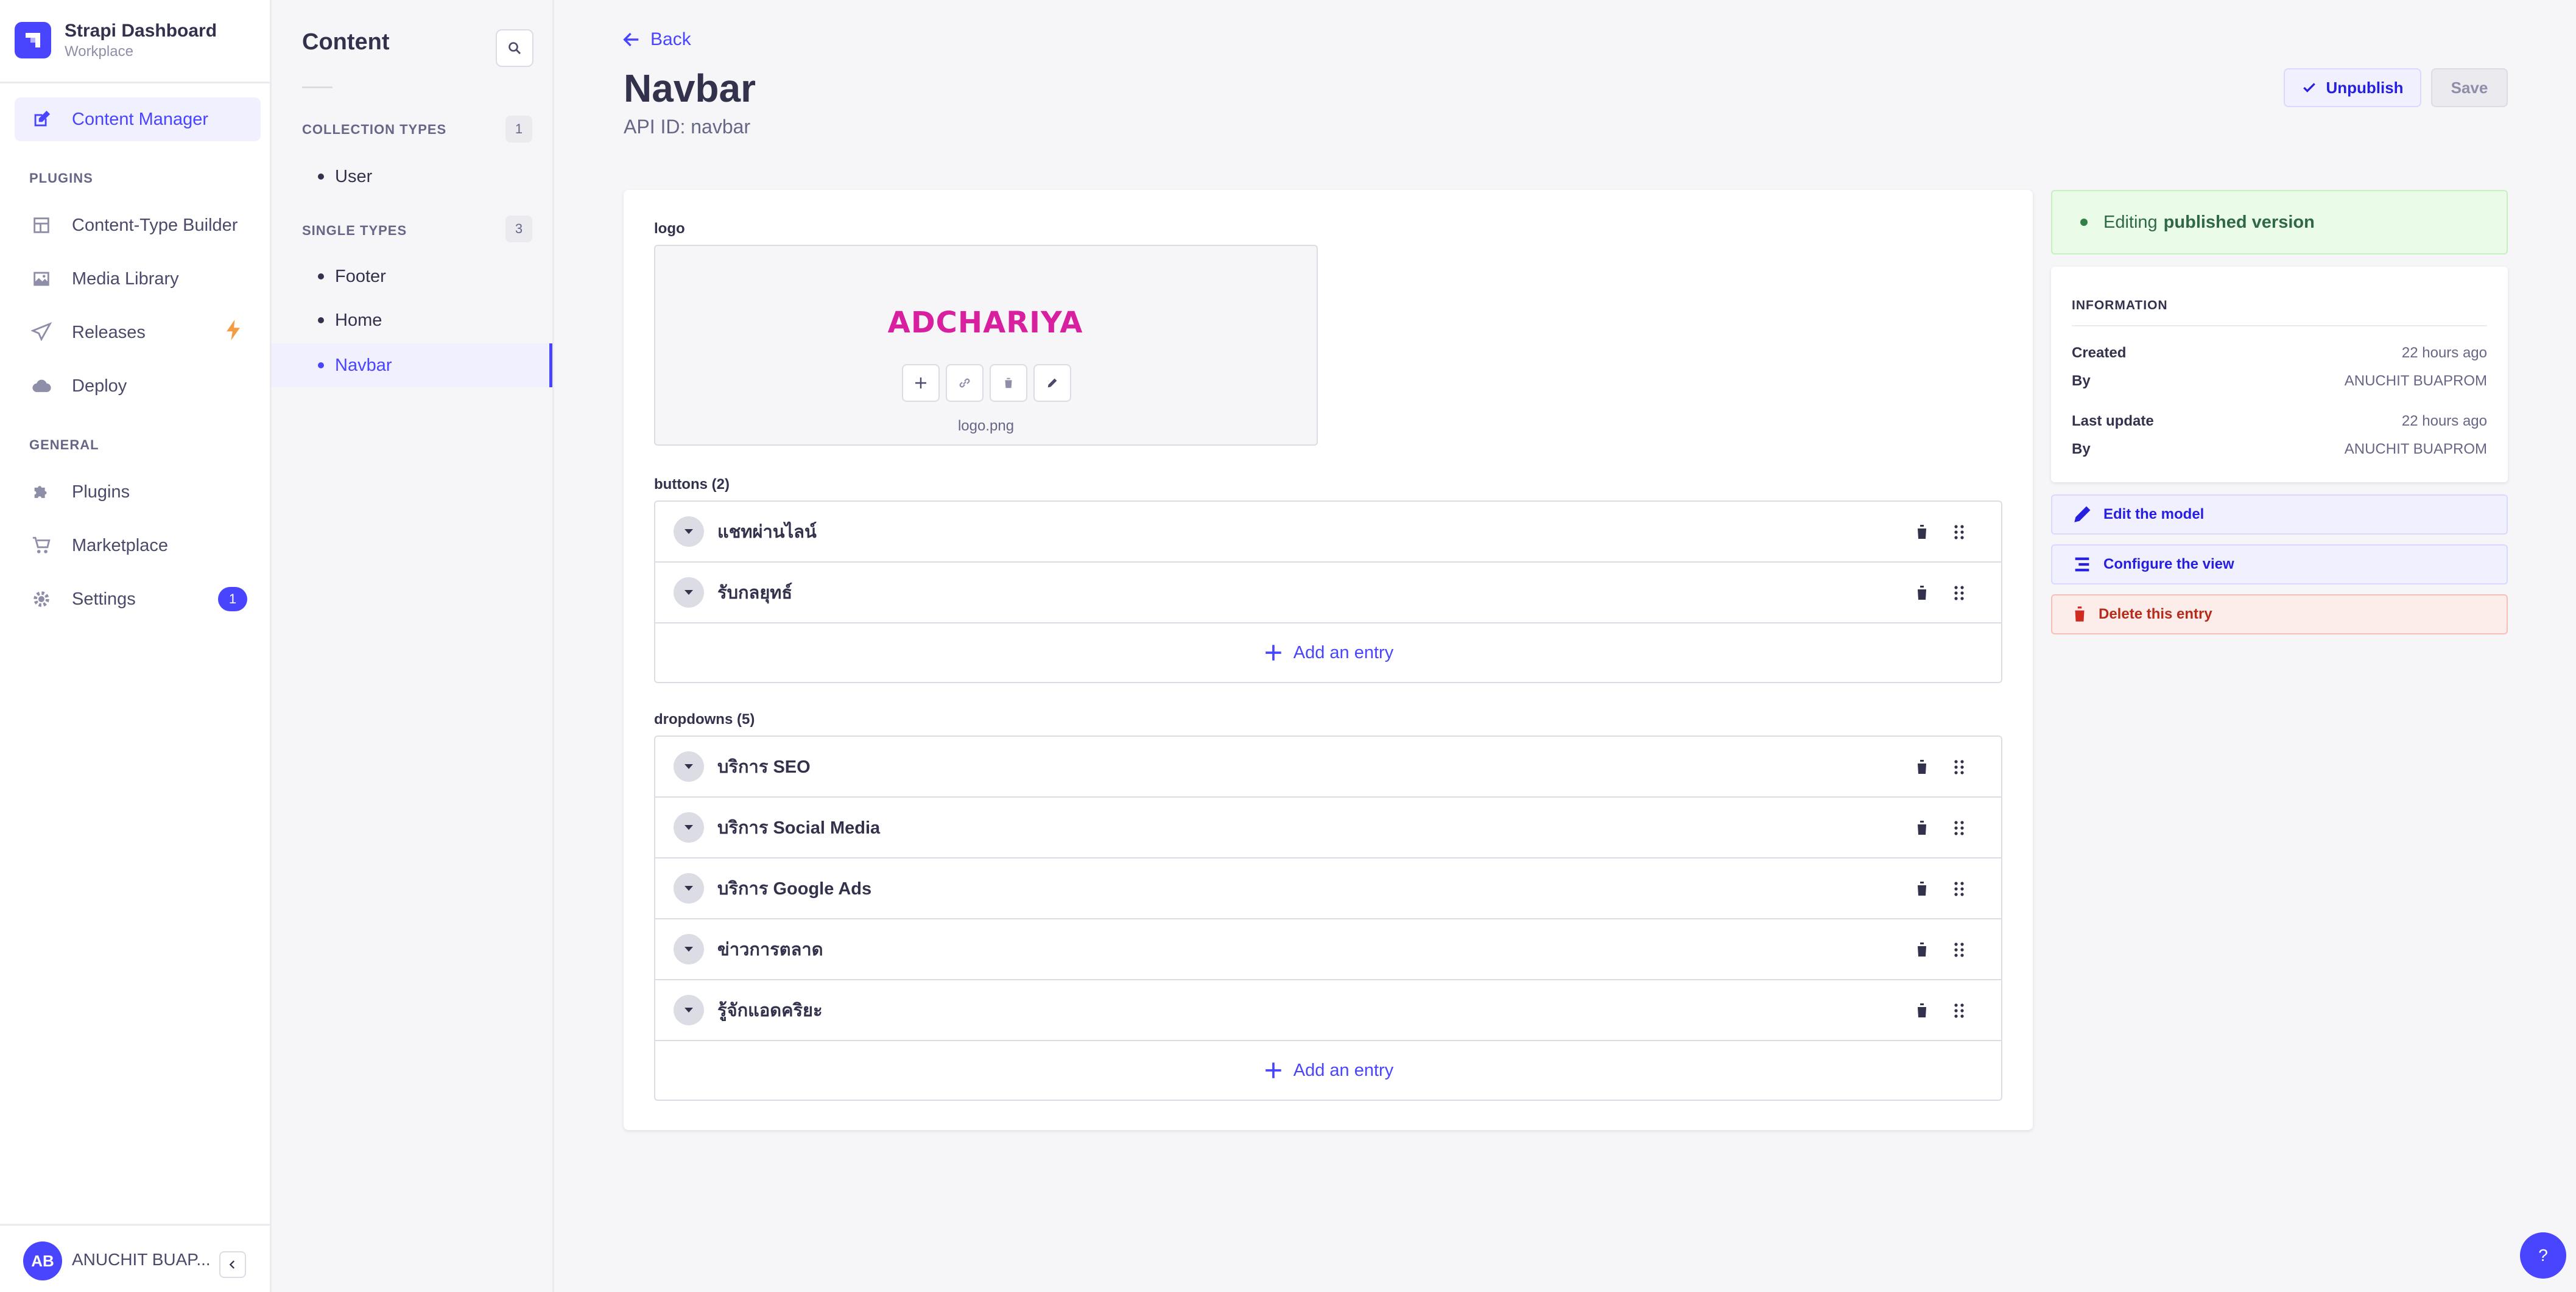 The image size is (2576, 1292). Describe the element at coordinates (138, 599) in the screenshot. I see `nav-settings: Settings 1` at that location.